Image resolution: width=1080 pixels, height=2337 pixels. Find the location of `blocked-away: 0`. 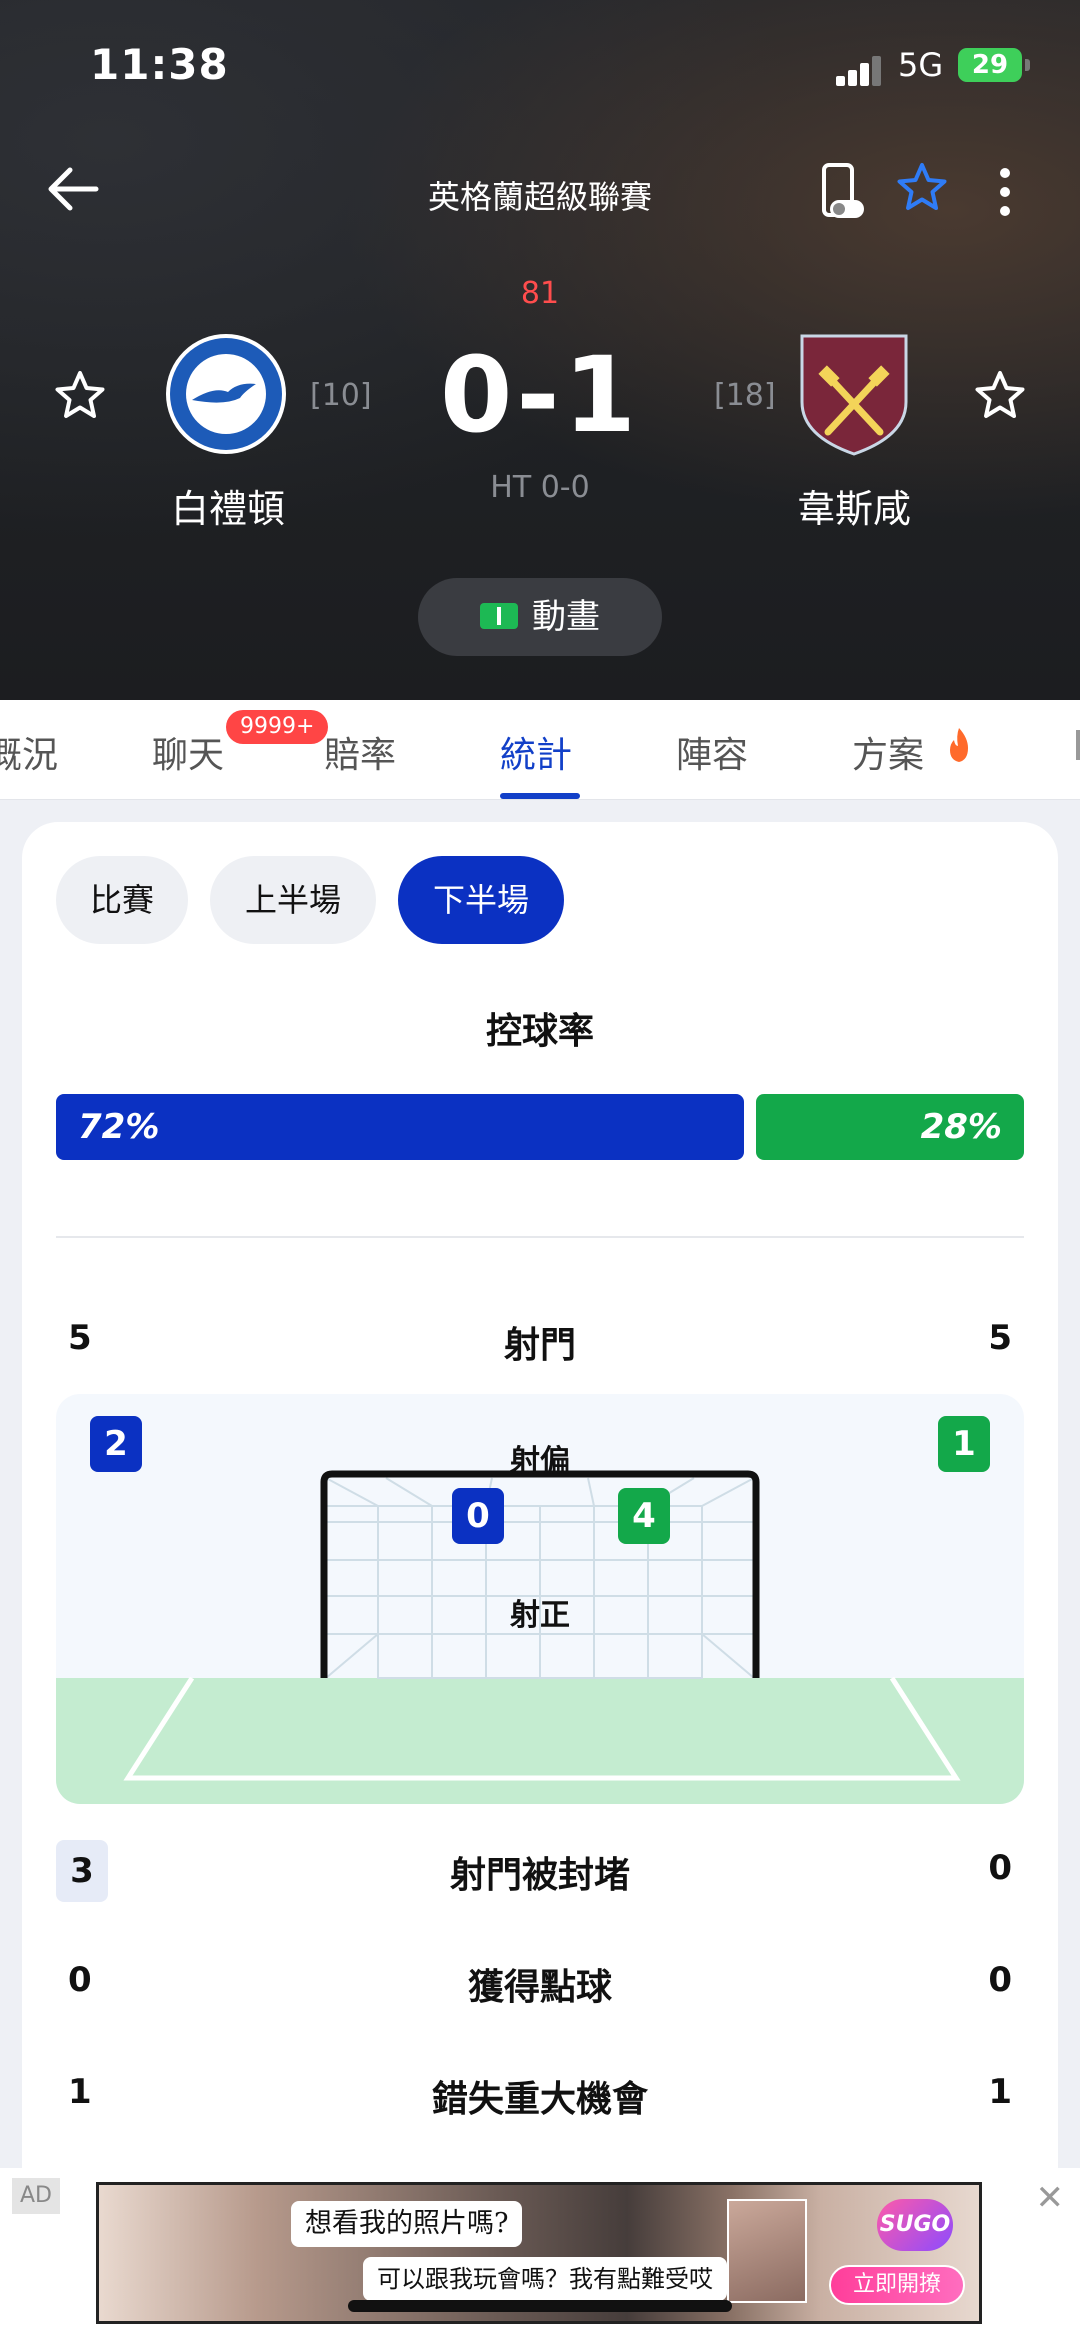

blocked-away: 0 is located at coordinates (1000, 1868).